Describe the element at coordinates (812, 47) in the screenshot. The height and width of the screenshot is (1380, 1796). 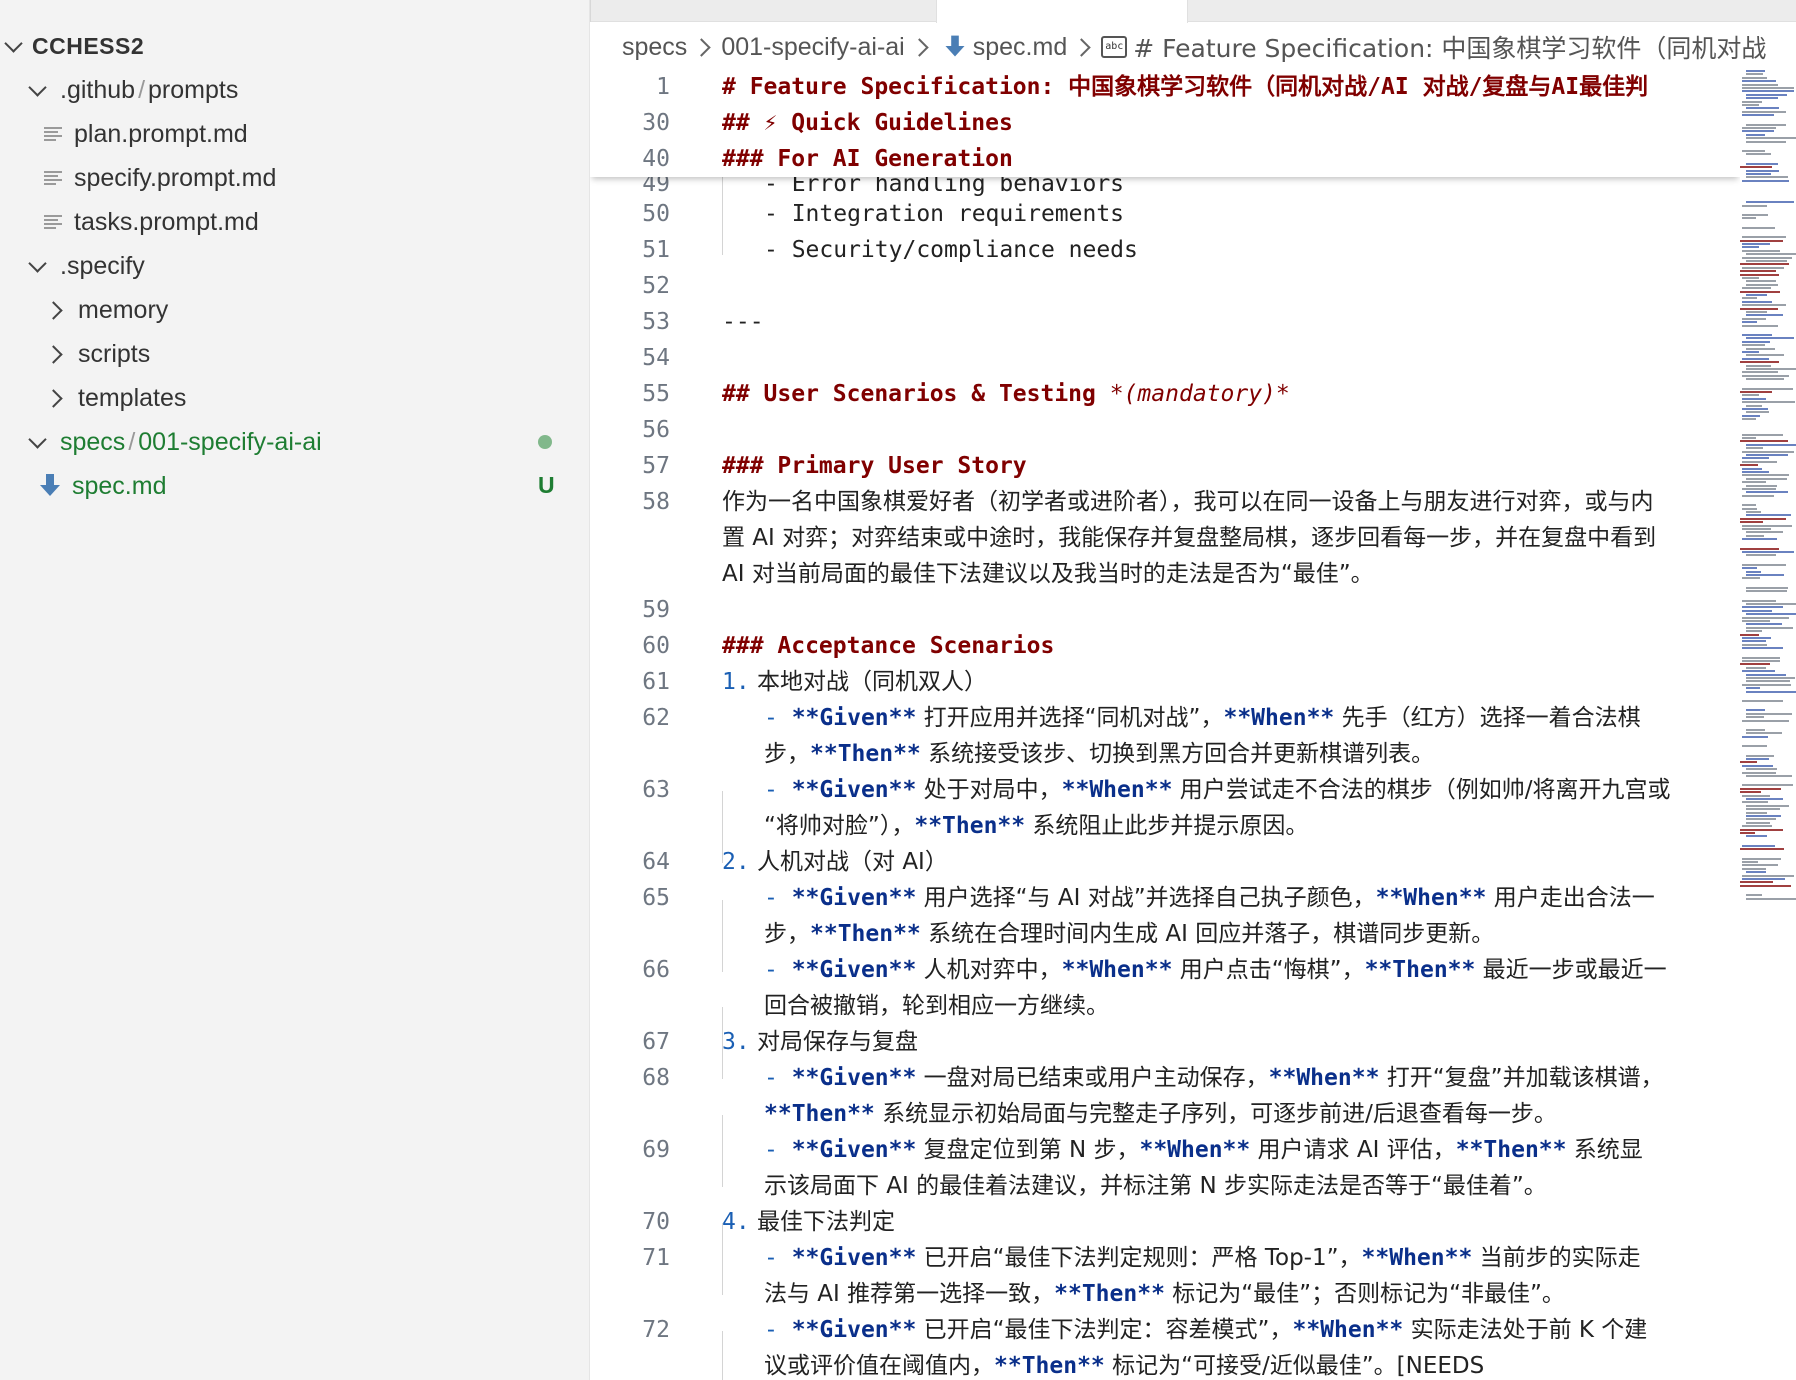
I see `breadcrumb-folder: 001-specify-ai-ai` at that location.